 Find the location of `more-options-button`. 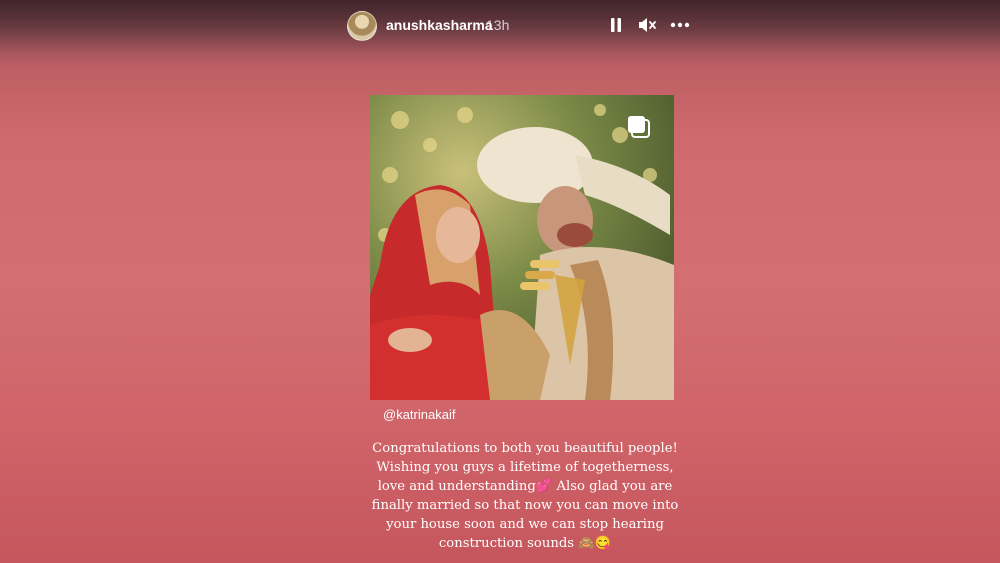

more-options-button is located at coordinates (680, 25).